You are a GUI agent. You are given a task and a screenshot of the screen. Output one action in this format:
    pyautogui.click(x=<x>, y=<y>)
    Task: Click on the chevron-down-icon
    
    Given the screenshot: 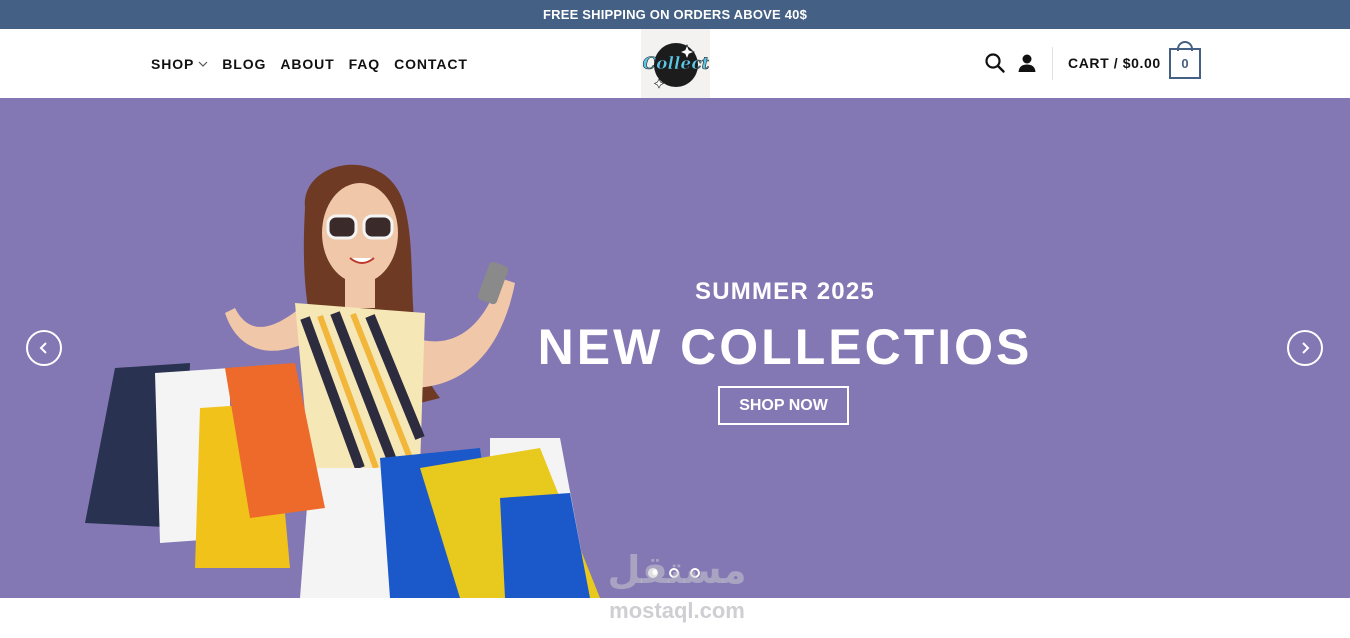 What is the action you would take?
    pyautogui.click(x=203, y=64)
    